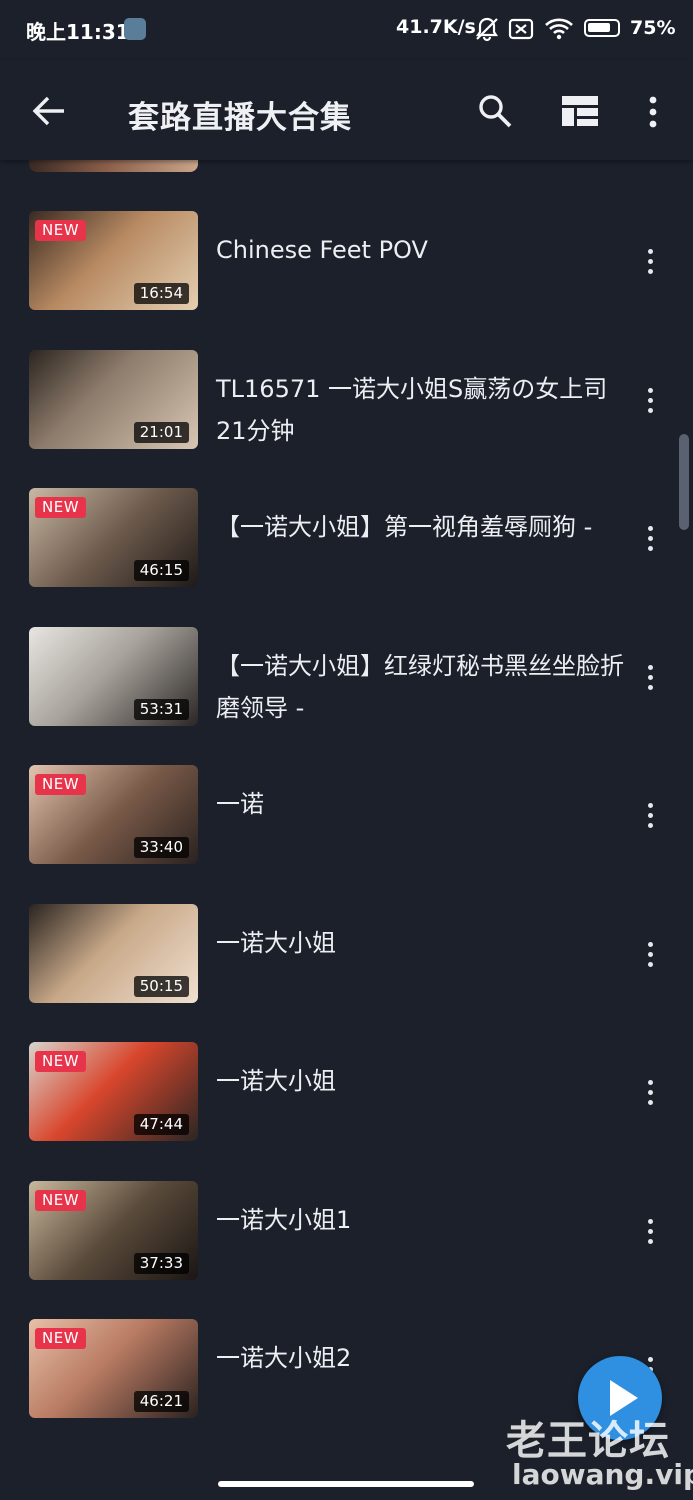 The width and height of the screenshot is (693, 1500). Describe the element at coordinates (495, 111) in the screenshot. I see `search-icon` at that location.